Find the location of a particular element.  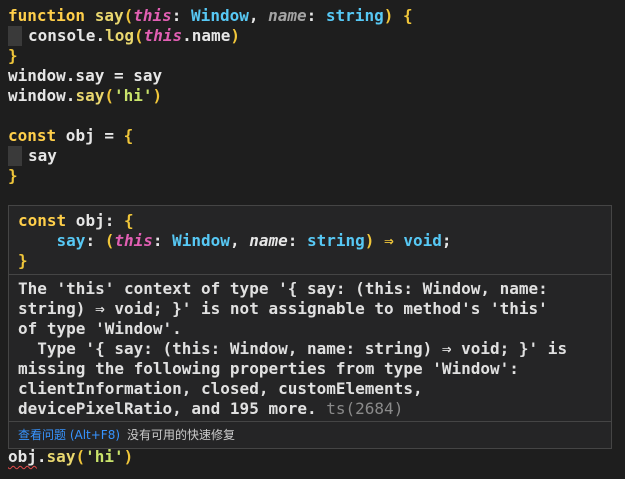

arrow: ⇒ is located at coordinates (389, 240).